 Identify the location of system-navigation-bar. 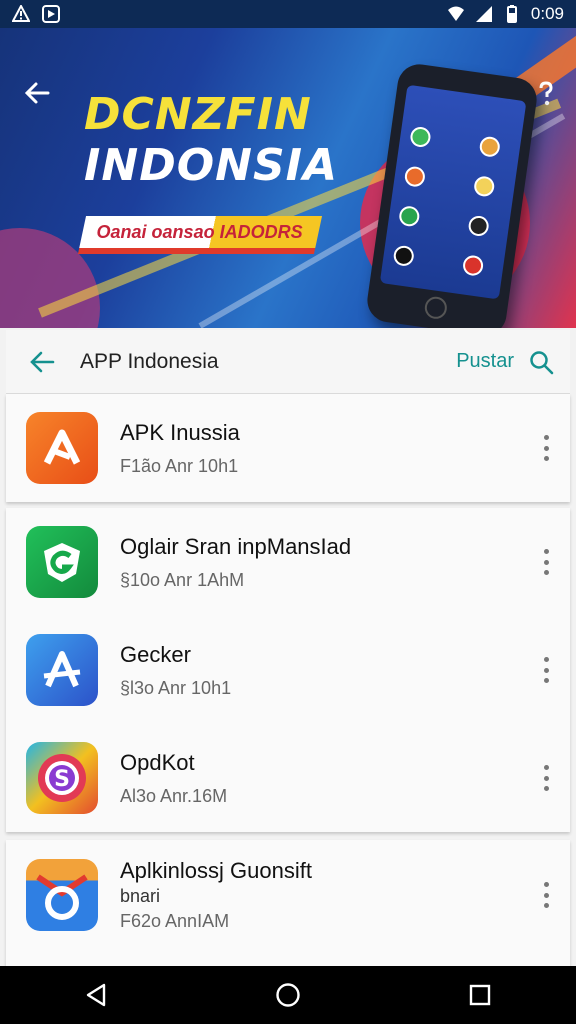
(288, 995).